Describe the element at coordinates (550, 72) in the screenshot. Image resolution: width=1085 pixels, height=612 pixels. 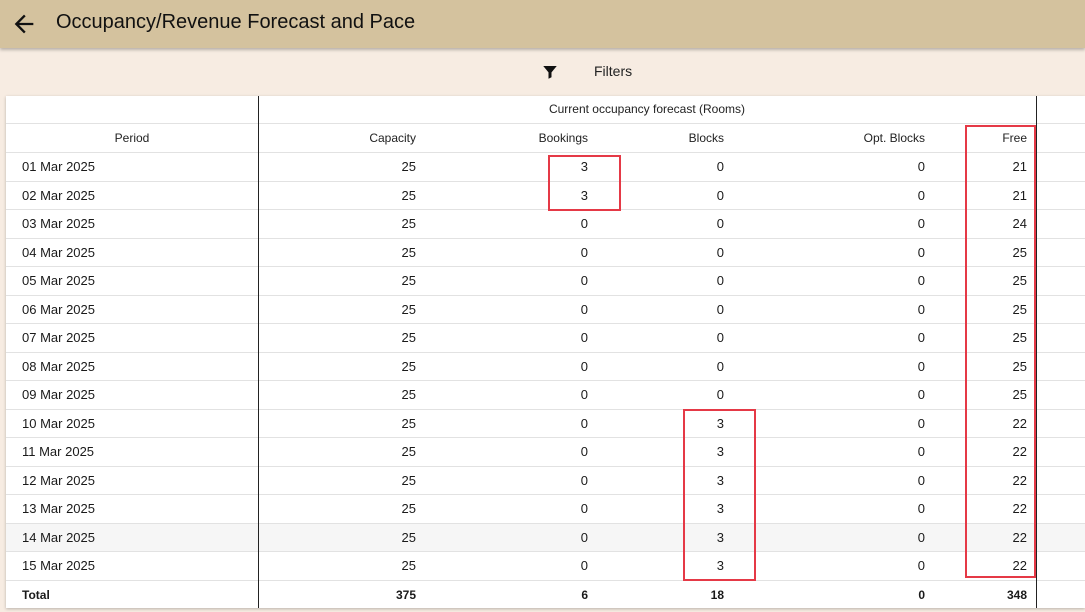
I see `filter-icon` at that location.